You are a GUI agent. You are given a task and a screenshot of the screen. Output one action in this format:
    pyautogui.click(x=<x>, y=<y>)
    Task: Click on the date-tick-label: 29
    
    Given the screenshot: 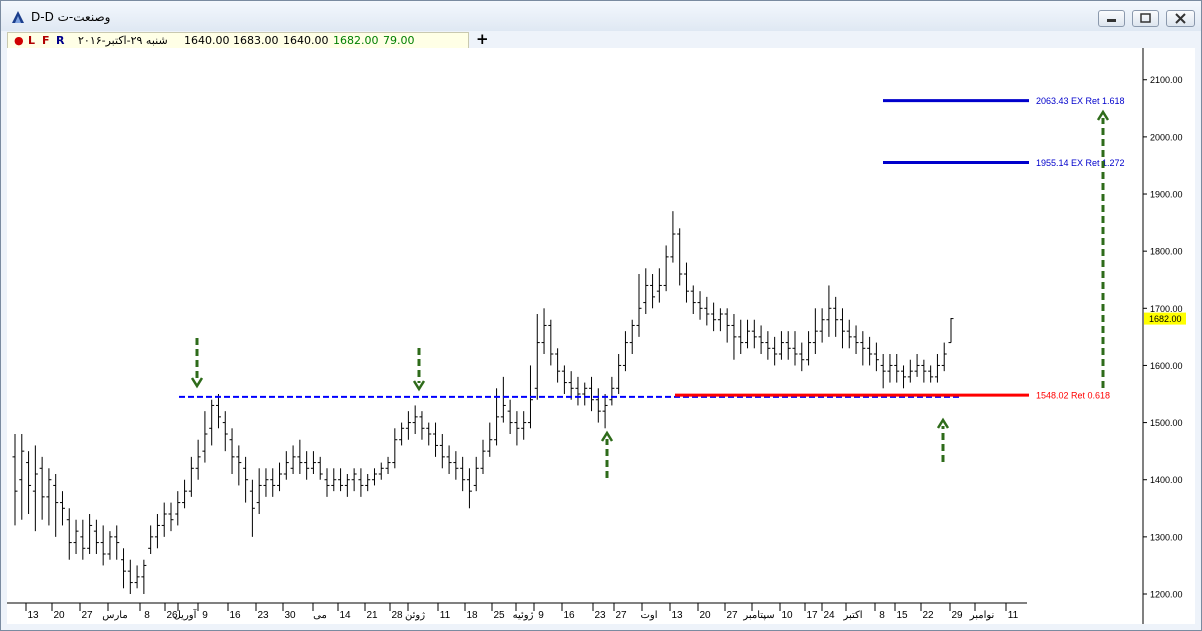 What is the action you would take?
    pyautogui.click(x=957, y=615)
    